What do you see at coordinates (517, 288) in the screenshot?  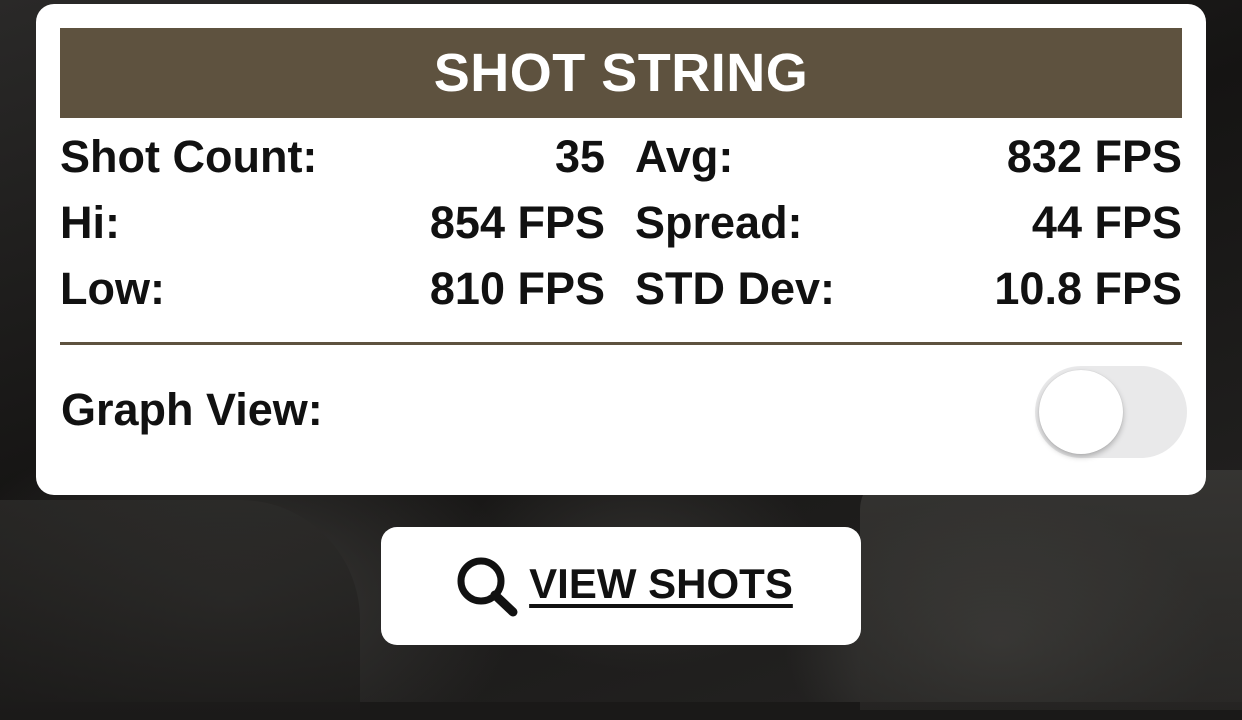 I see `stat-value: 810 FPS` at bounding box center [517, 288].